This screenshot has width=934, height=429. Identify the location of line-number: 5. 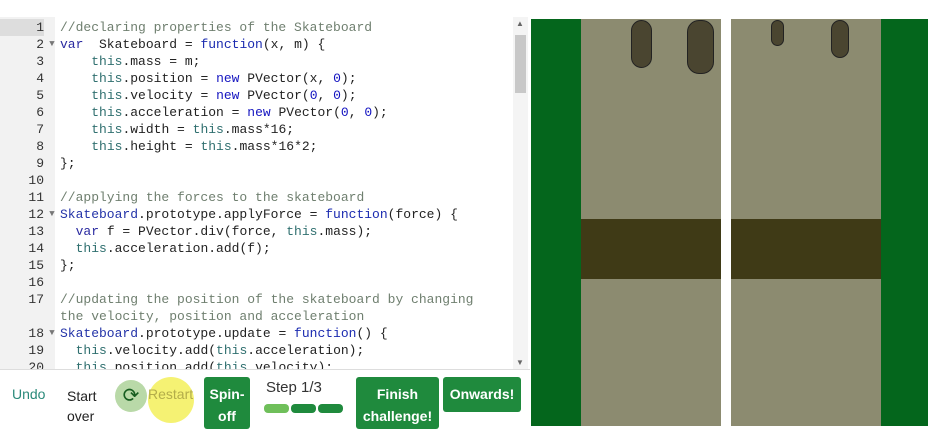
(40, 95).